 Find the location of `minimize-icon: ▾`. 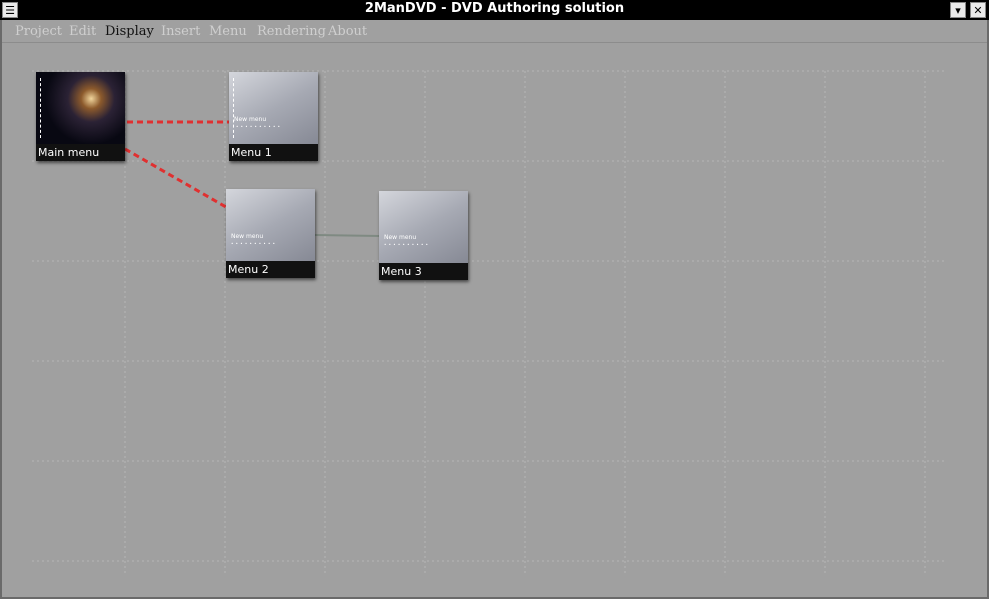

minimize-icon: ▾ is located at coordinates (958, 10).